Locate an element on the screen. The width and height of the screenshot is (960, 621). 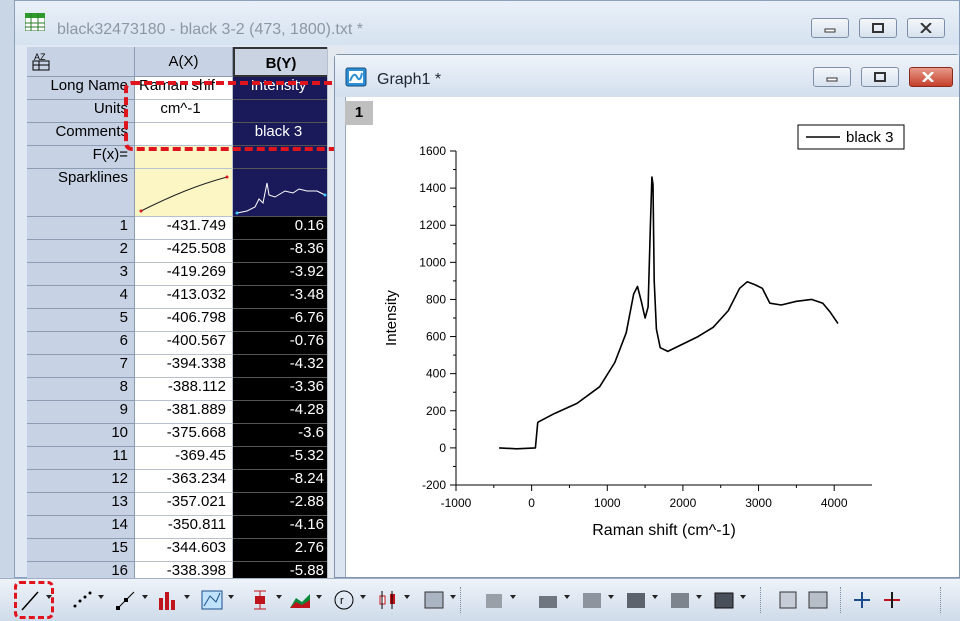
sparkline-a is located at coordinates (184, 193).